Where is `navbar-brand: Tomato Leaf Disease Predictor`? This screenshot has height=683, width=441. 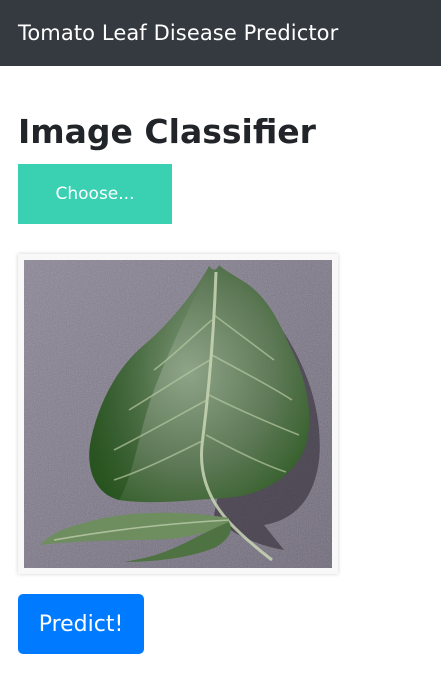
navbar-brand: Tomato Leaf Disease Predictor is located at coordinates (178, 33).